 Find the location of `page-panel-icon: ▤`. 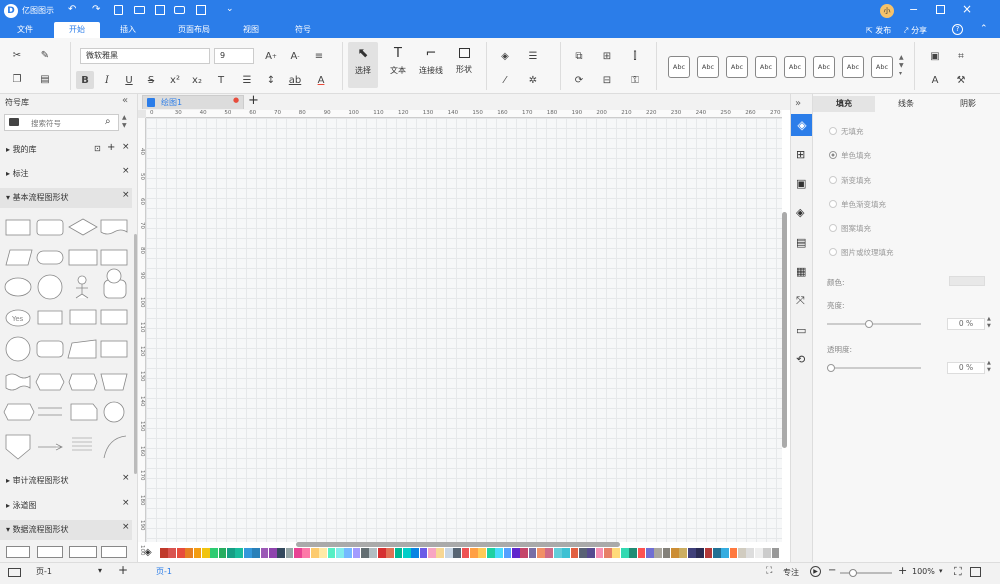

page-panel-icon: ▤ is located at coordinates (801, 242).